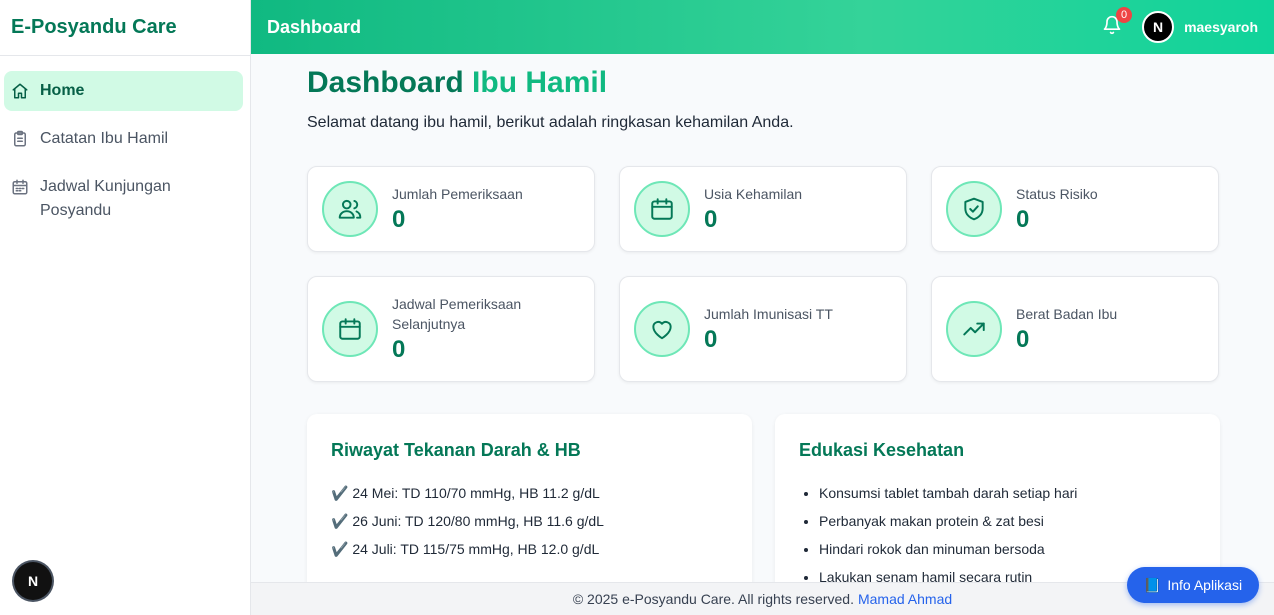 This screenshot has height=615, width=1274. Describe the element at coordinates (762, 27) in the screenshot. I see `topbar: Dashboard 0 N maesyaroh` at that location.